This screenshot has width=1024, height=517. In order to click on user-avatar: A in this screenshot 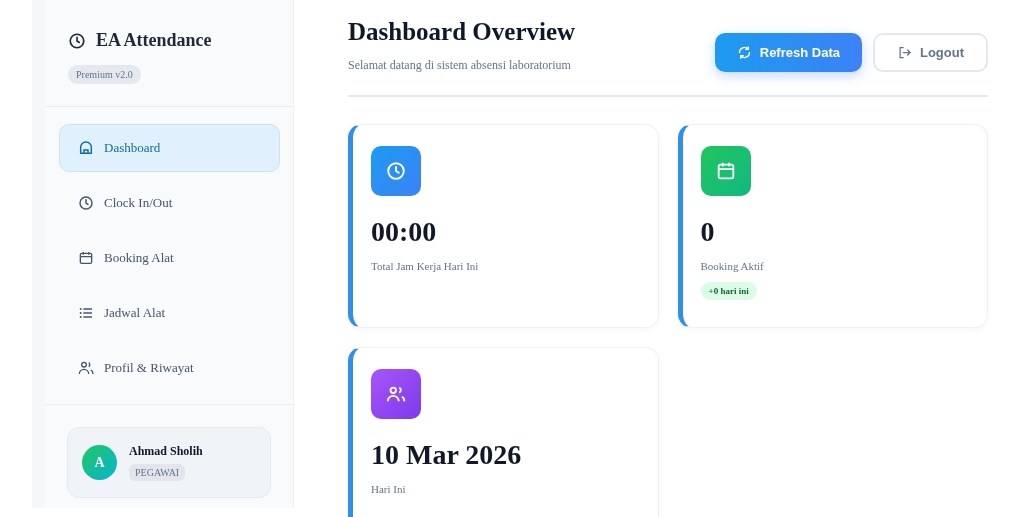, I will do `click(99, 462)`.